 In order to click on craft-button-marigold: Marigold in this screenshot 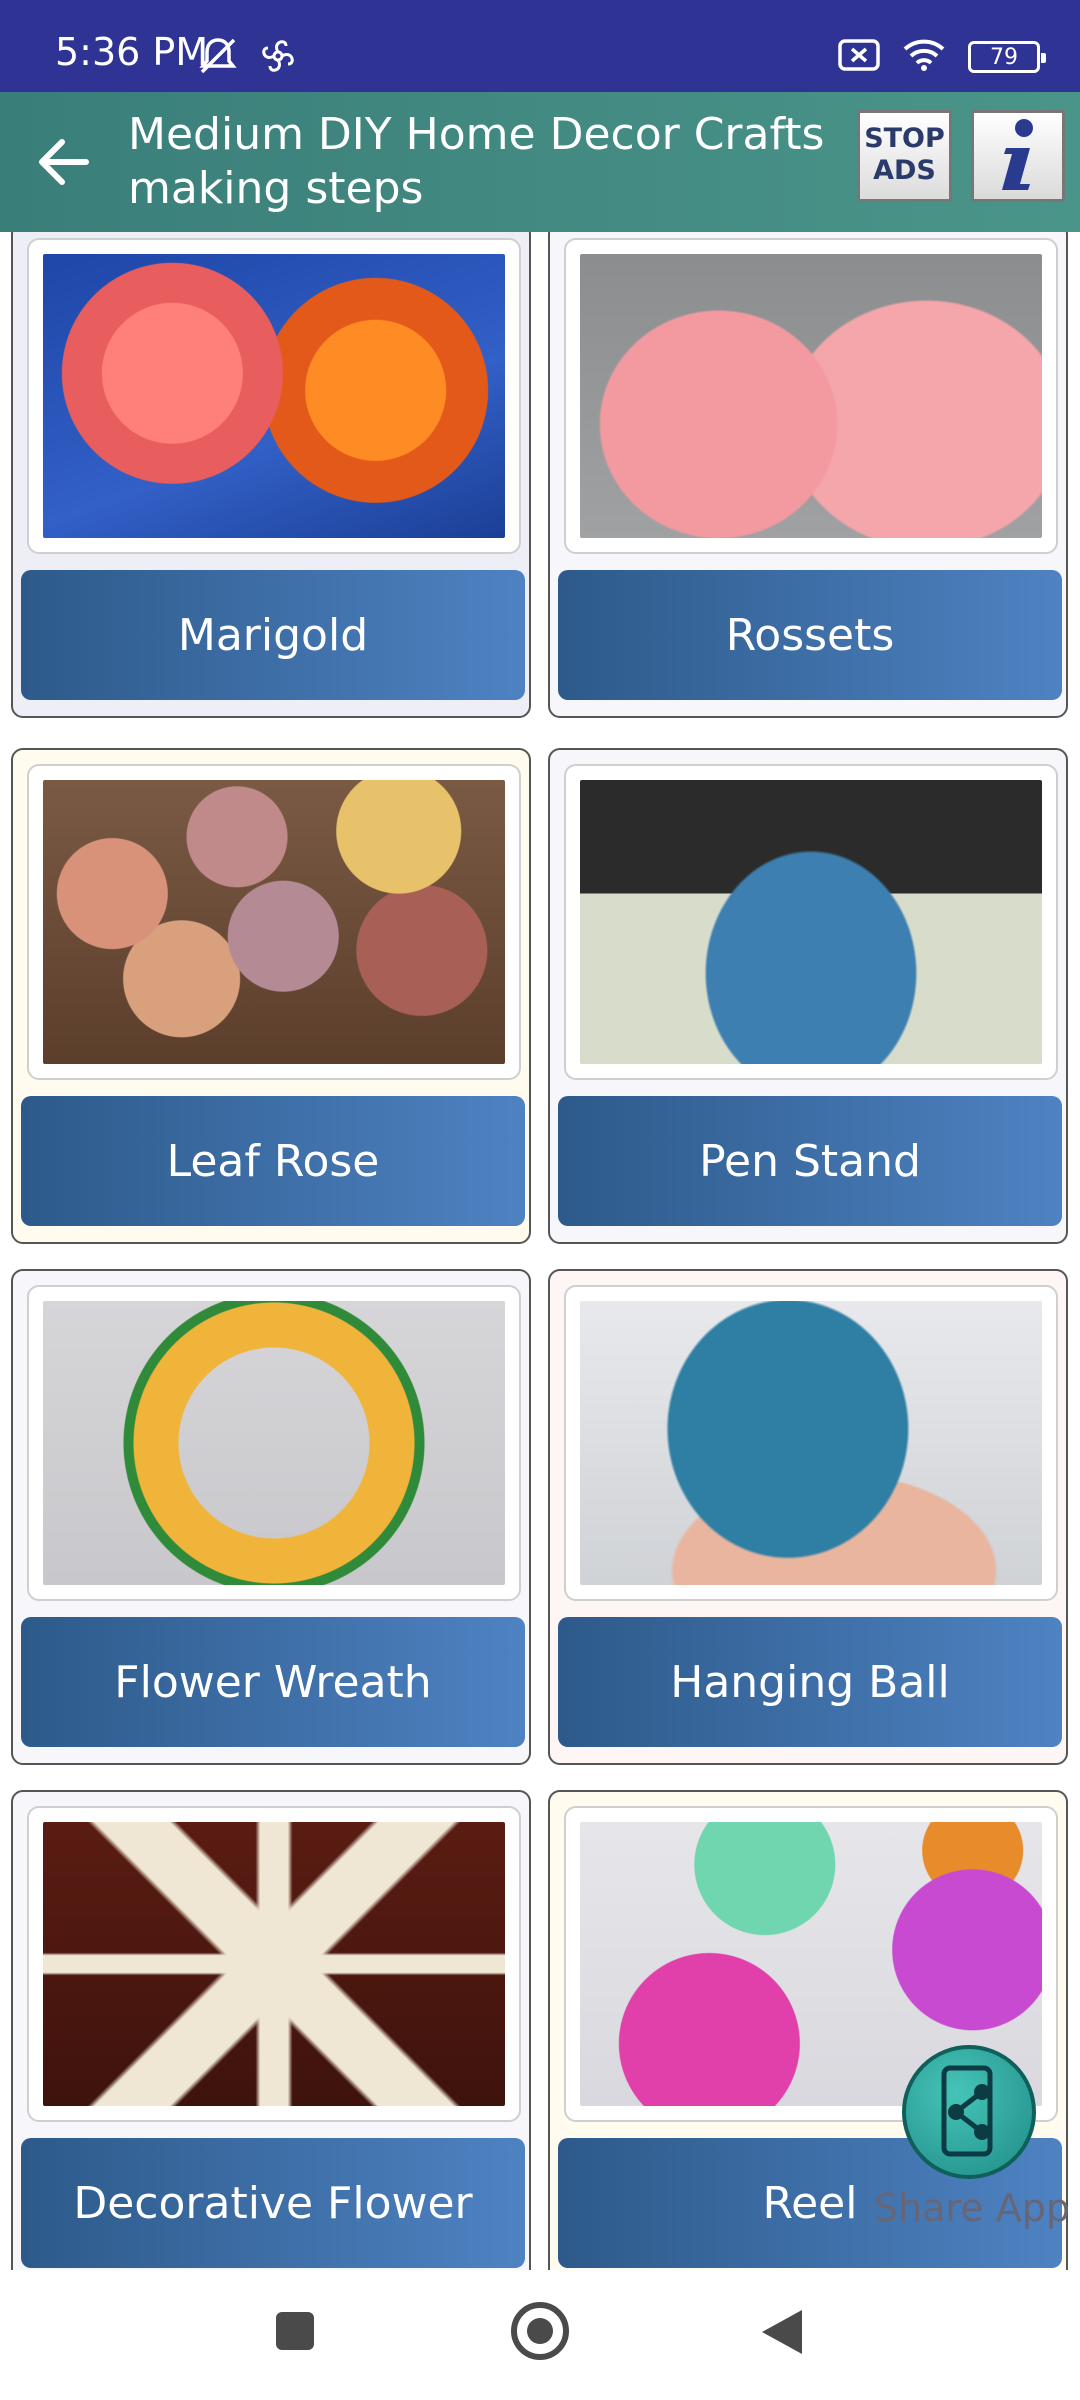, I will do `click(273, 635)`.